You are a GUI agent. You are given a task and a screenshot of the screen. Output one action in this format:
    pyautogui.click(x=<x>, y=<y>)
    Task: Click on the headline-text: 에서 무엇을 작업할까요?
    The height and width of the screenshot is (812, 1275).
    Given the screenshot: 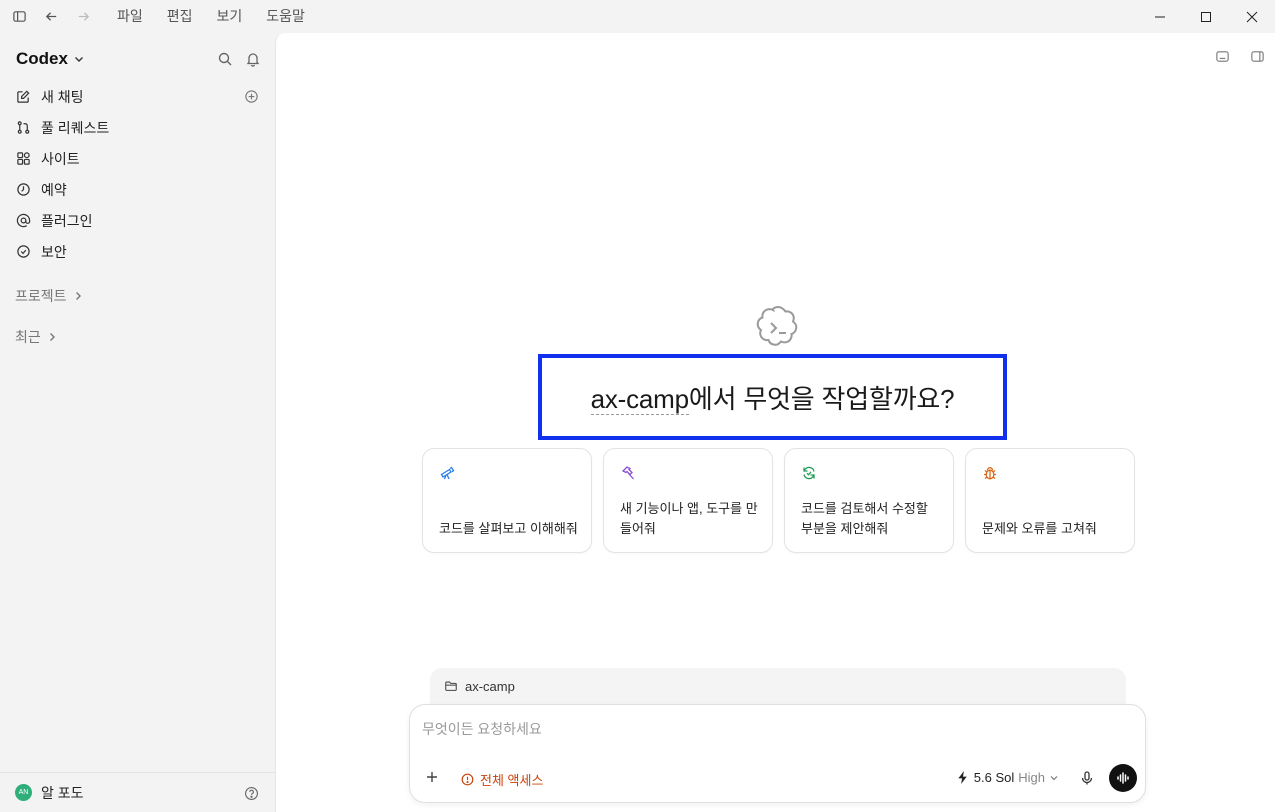 What is the action you would take?
    pyautogui.click(x=821, y=398)
    